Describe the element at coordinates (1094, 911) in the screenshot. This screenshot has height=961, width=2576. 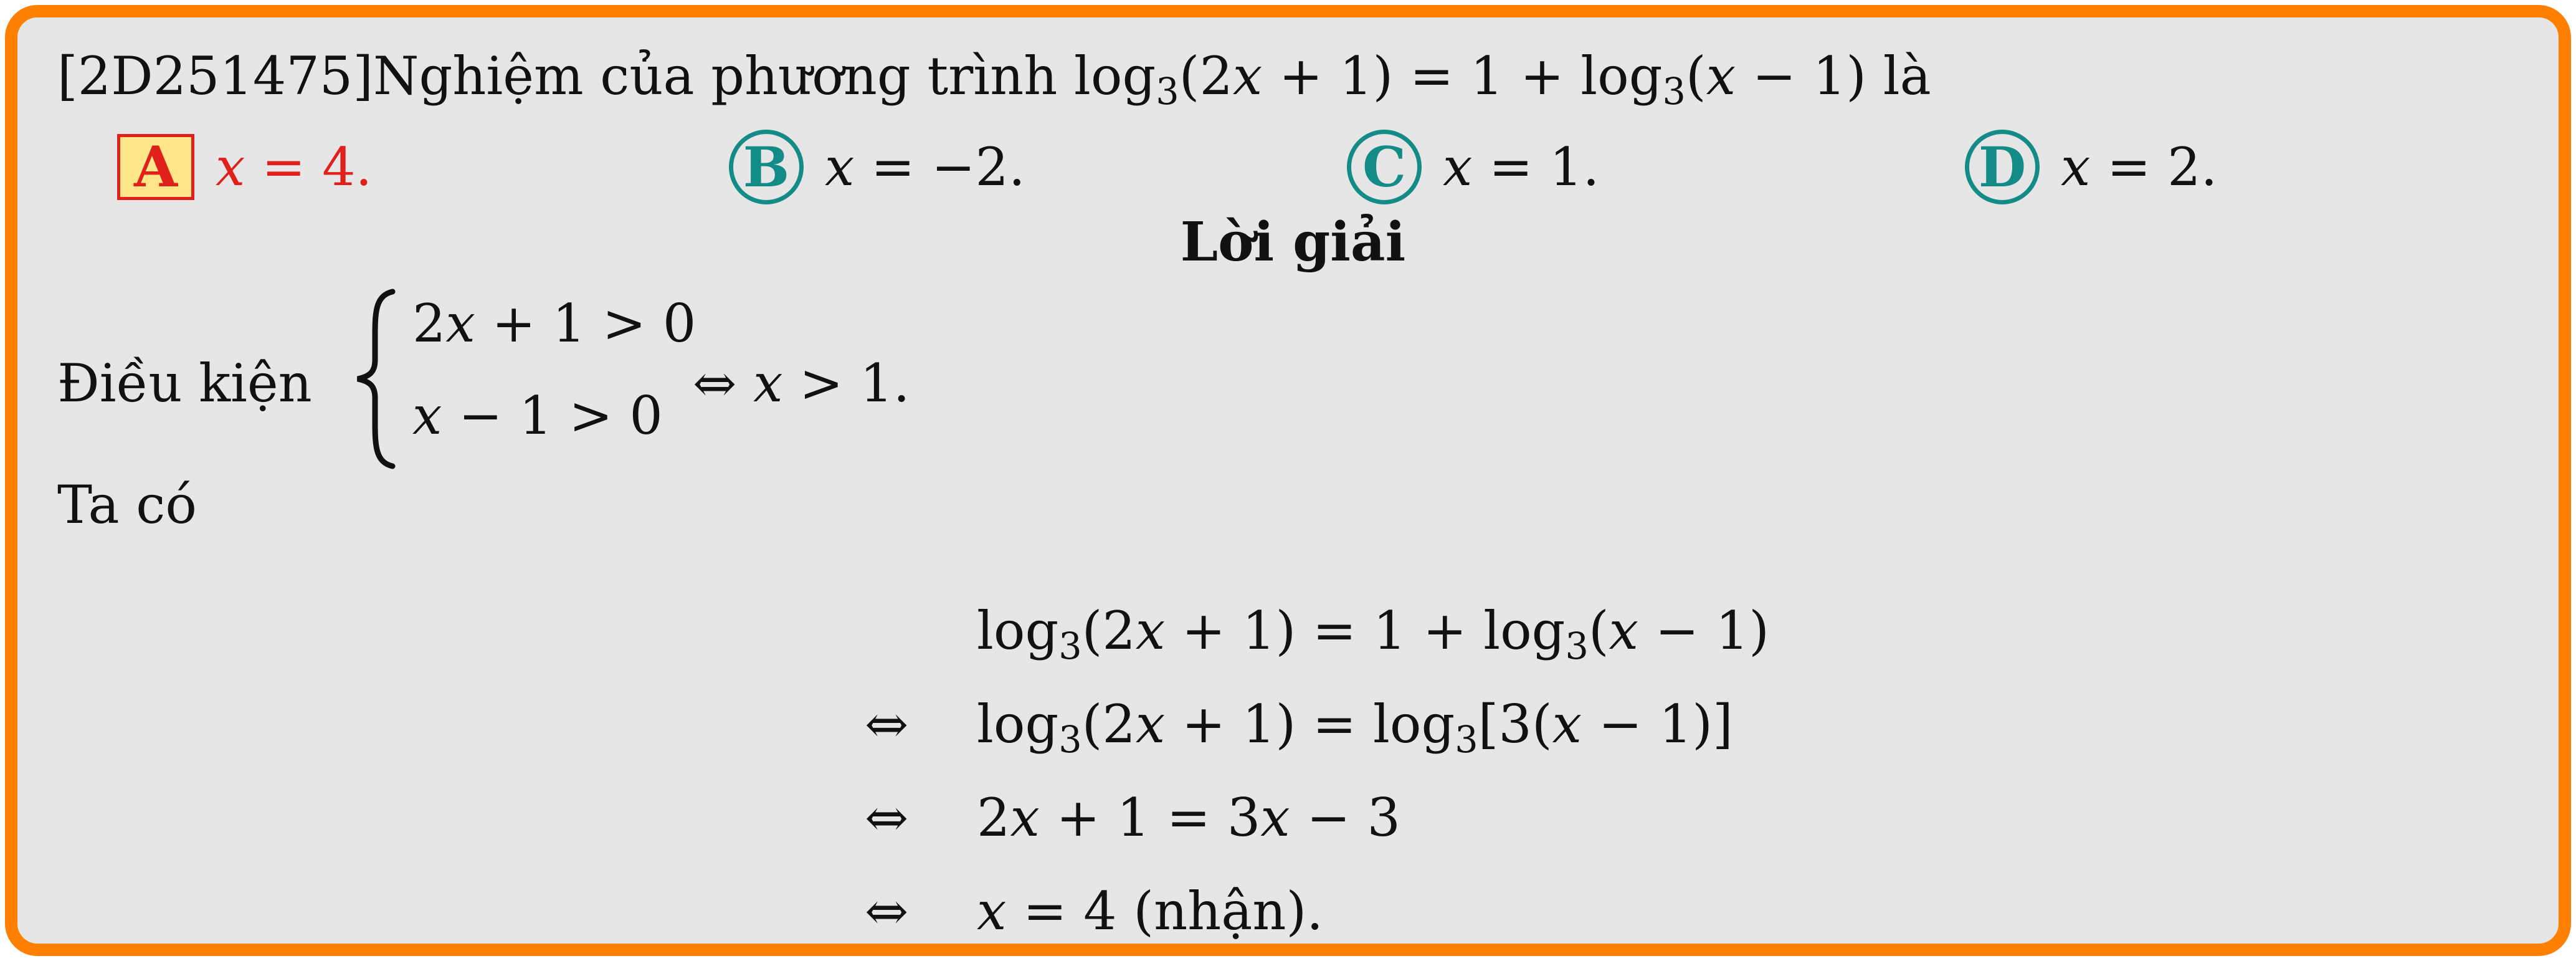
I see `equation-step-4: ⇔ x = 4 (nhận).` at that location.